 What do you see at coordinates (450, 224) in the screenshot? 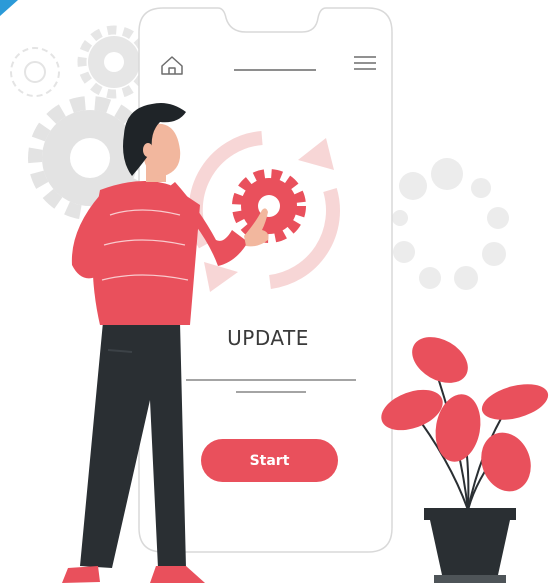
I see `loading-dots` at bounding box center [450, 224].